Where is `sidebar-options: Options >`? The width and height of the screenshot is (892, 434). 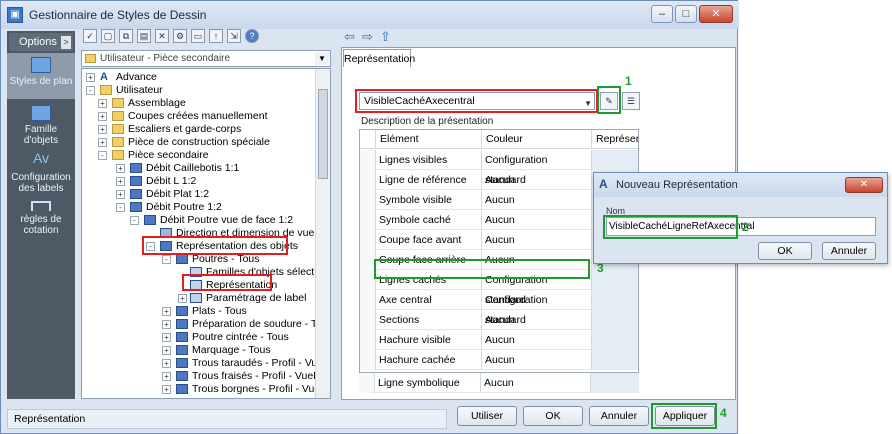
sidebar-options: Options > is located at coordinates (41, 42).